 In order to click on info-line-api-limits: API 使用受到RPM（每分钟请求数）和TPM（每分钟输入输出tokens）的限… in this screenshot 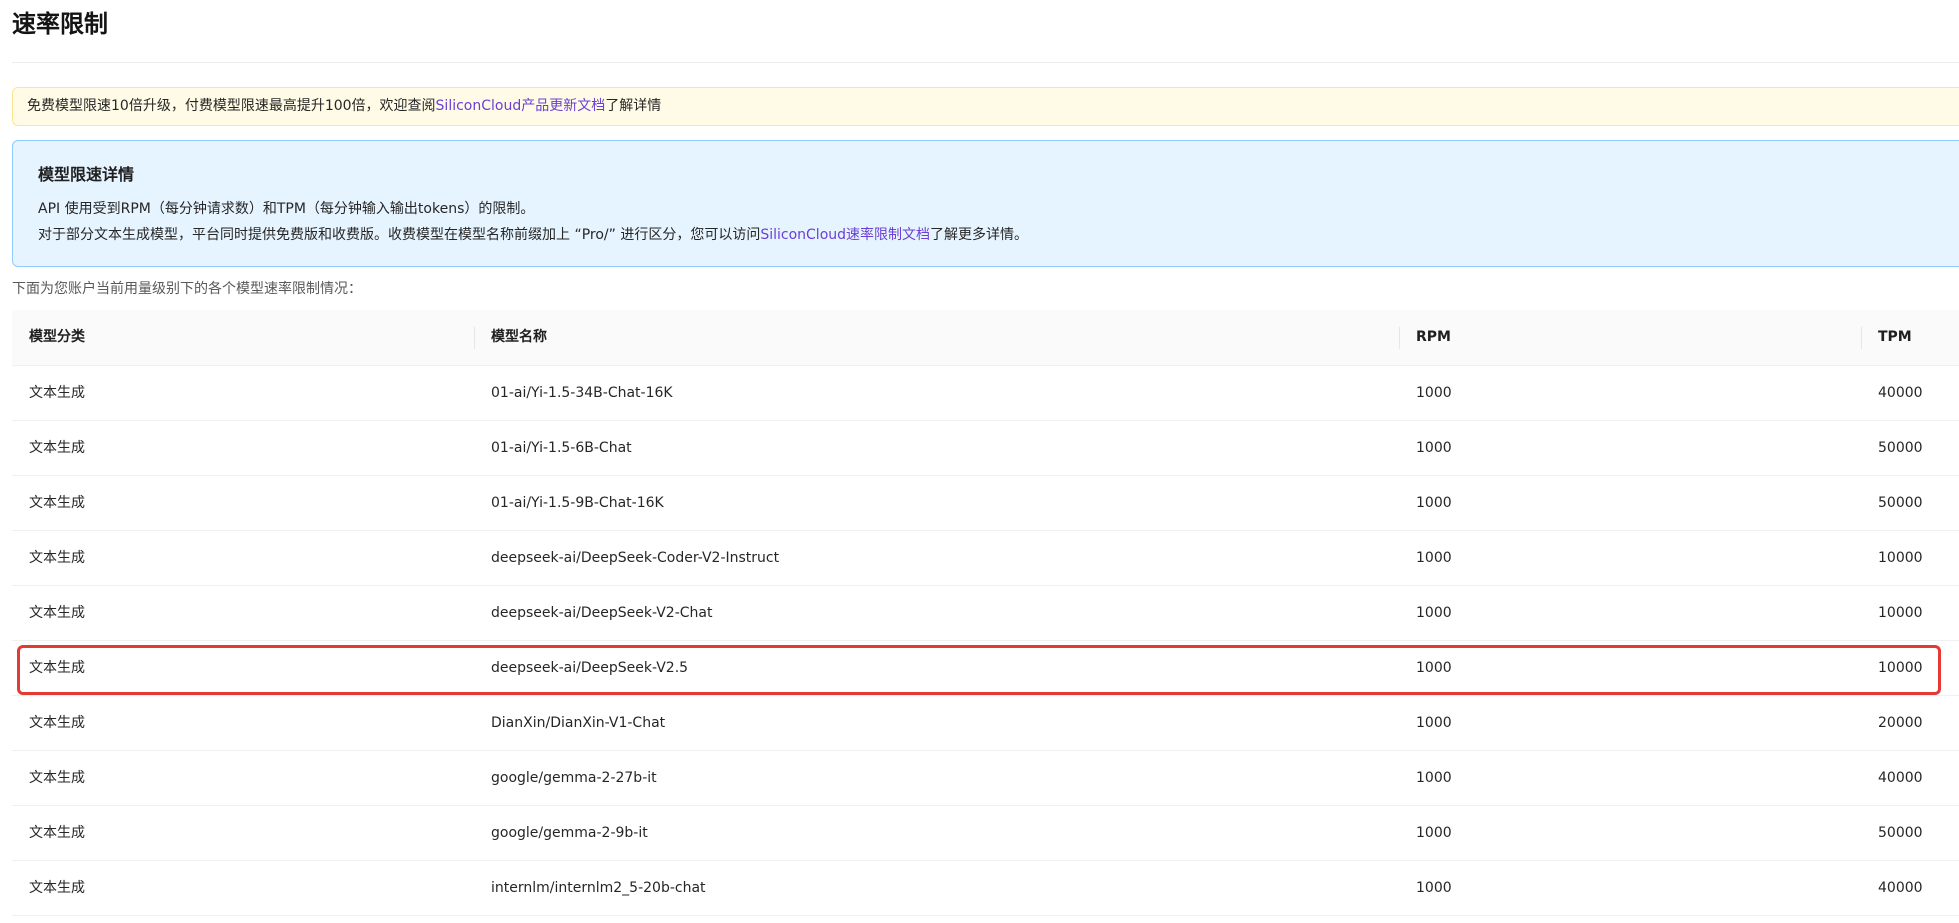, I will do `click(286, 209)`.